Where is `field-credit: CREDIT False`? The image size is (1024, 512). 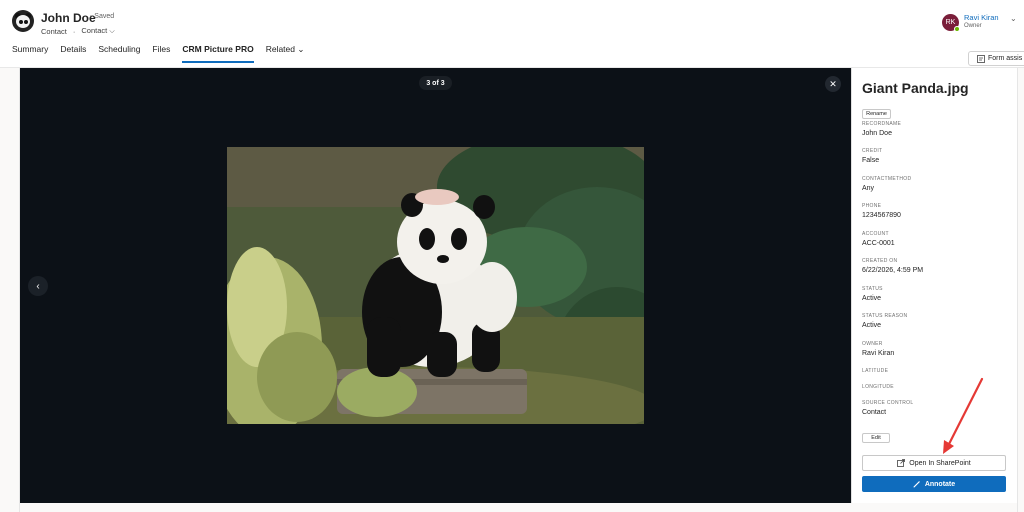
field-credit: CREDIT False is located at coordinates (872, 156).